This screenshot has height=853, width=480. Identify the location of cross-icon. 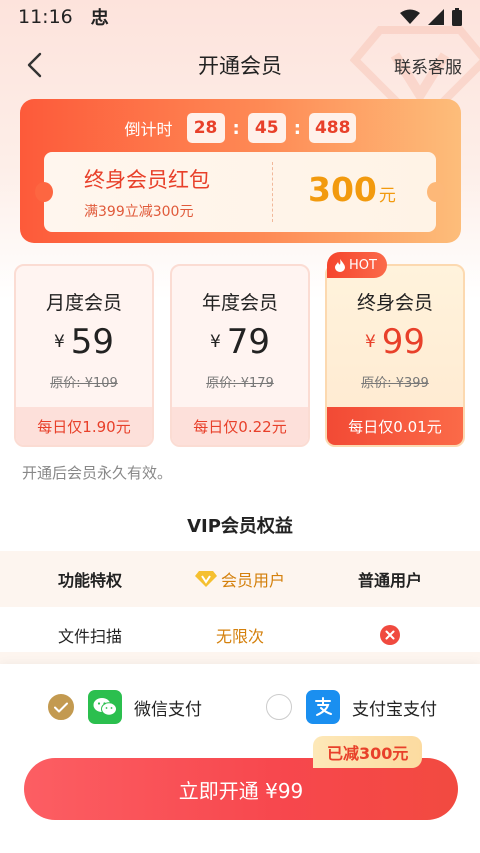
(390, 635).